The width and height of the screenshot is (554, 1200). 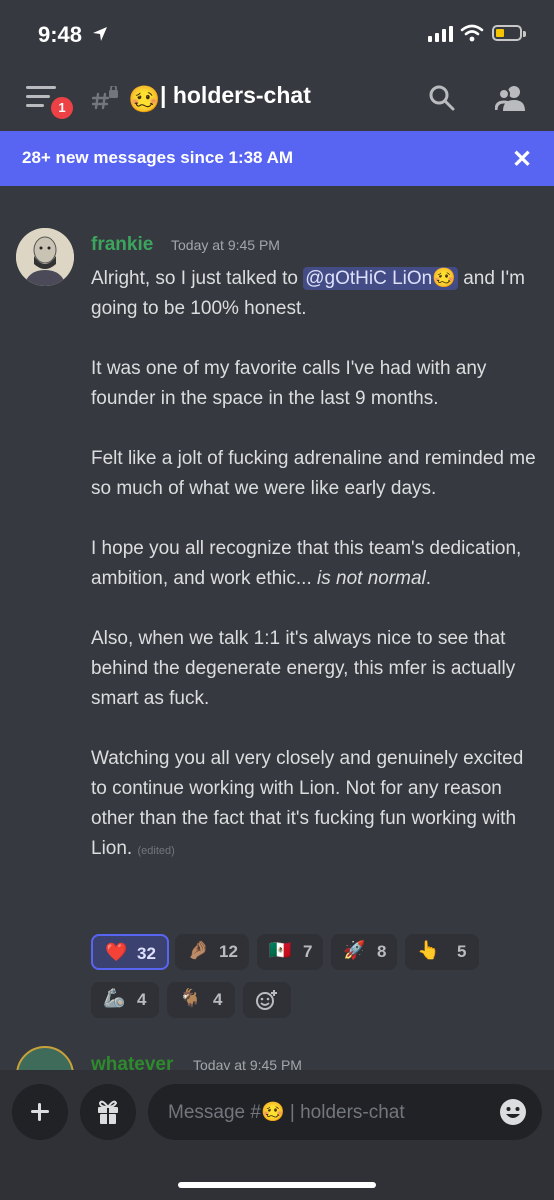 I want to click on user-mention: @gOtHiC LiOn🥴, so click(x=380, y=278).